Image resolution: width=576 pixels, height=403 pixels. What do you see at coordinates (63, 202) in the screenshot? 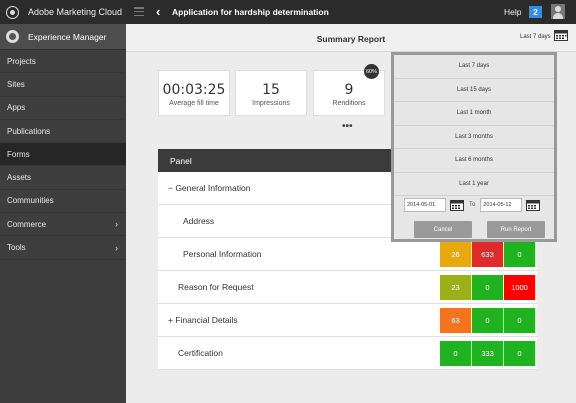
I see `sidebar-item-communities: Communities` at bounding box center [63, 202].